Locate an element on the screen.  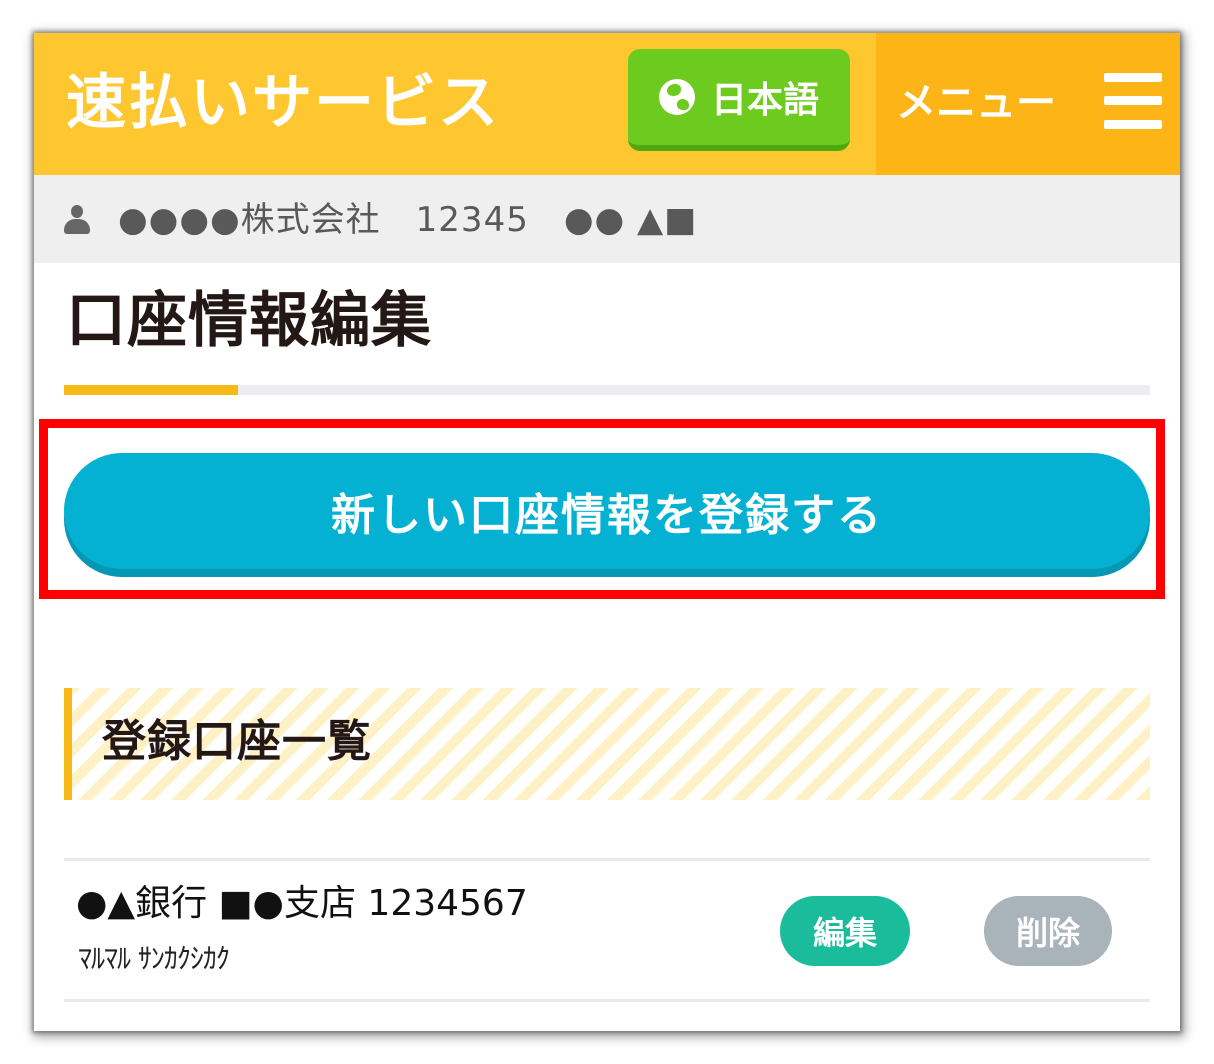
account-list-heading: 登録口座一覧 is located at coordinates (237, 741).